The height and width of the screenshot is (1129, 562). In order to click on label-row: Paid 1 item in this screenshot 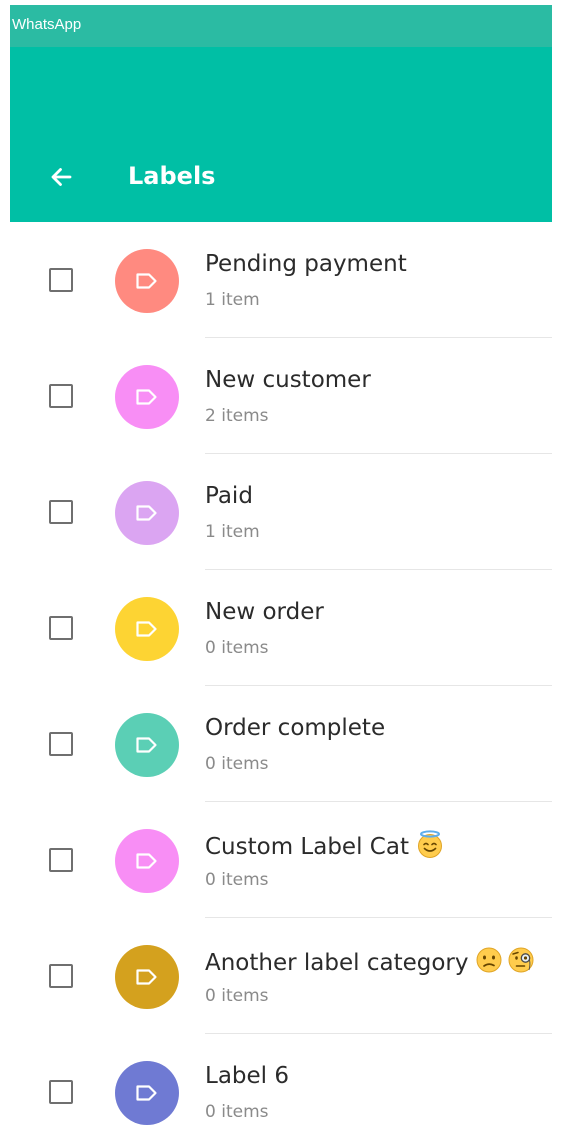, I will do `click(281, 512)`.